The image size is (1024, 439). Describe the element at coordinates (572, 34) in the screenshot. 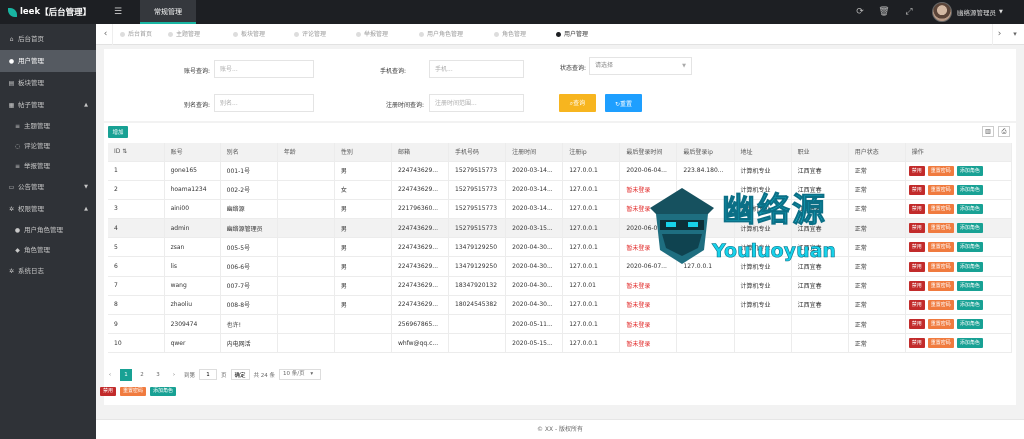

I see `tab-users: 用户管理` at that location.